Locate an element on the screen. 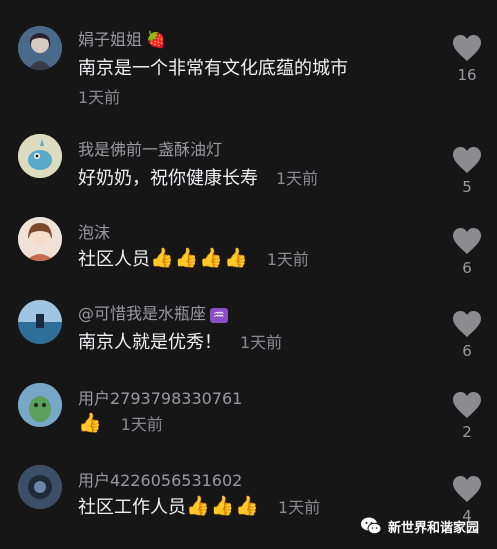 Image resolution: width=497 pixels, height=549 pixels. comment-text: 好奶奶，祝你健康长寿 1天前 is located at coordinates (198, 177).